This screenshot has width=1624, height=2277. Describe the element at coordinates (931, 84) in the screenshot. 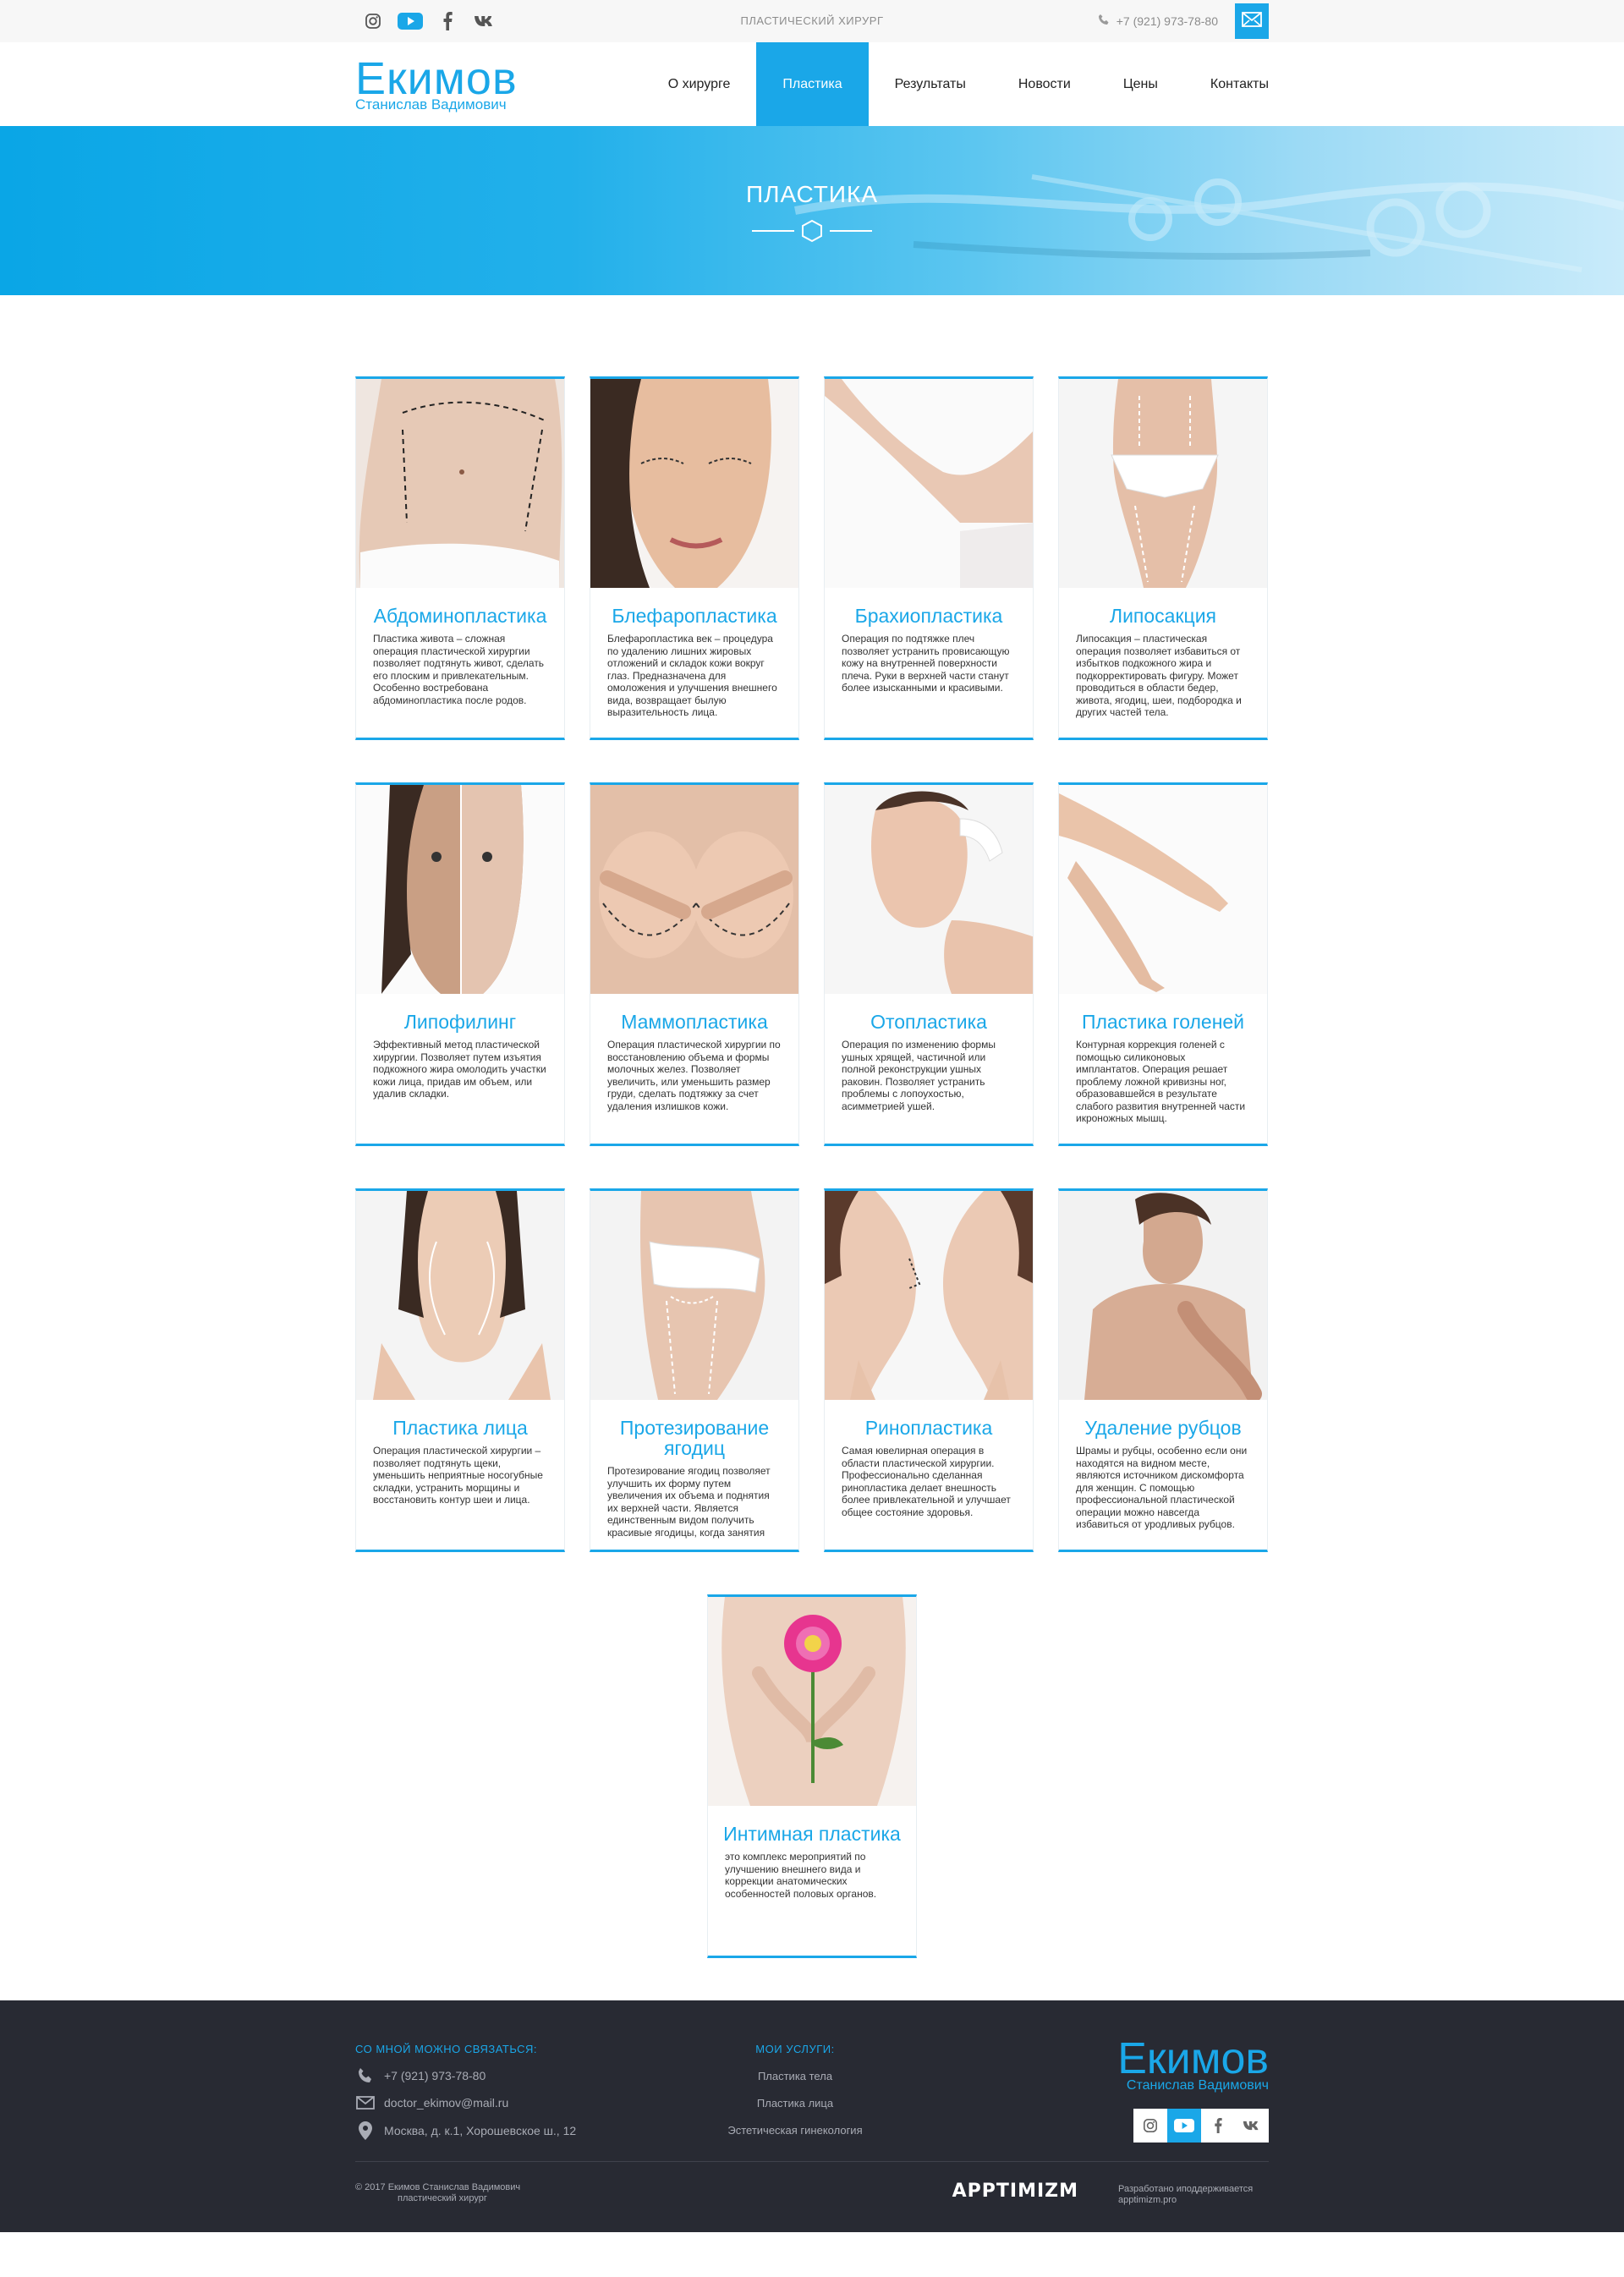

I see `nav-results: Результаты` at that location.